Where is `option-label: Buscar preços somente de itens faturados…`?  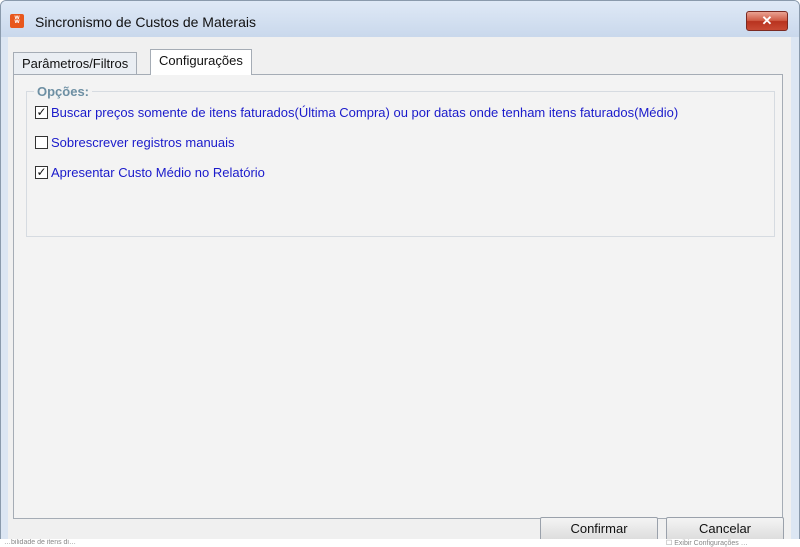
option-label: Buscar preços somente de itens faturados… is located at coordinates (364, 112).